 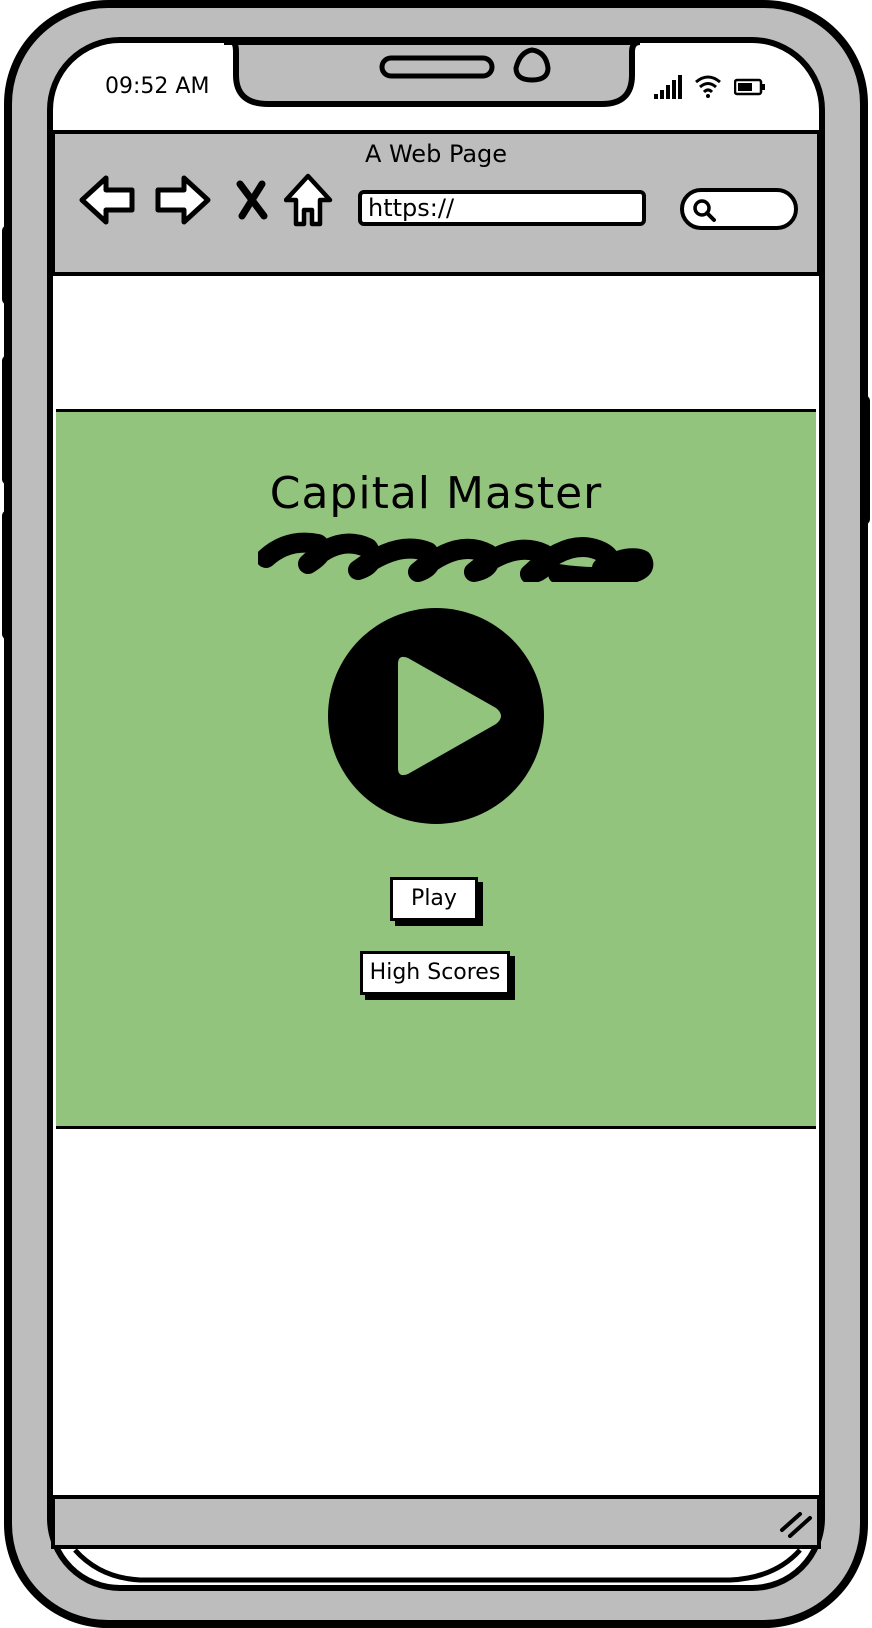 What do you see at coordinates (749, 87) in the screenshot?
I see `battery-icon` at bounding box center [749, 87].